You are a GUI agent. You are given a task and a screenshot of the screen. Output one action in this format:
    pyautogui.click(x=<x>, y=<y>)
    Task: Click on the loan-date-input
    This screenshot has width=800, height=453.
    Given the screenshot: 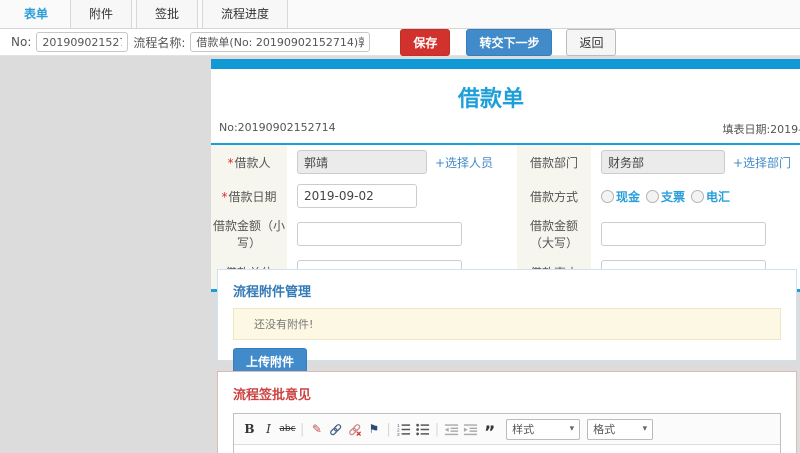 What is the action you would take?
    pyautogui.click(x=357, y=196)
    